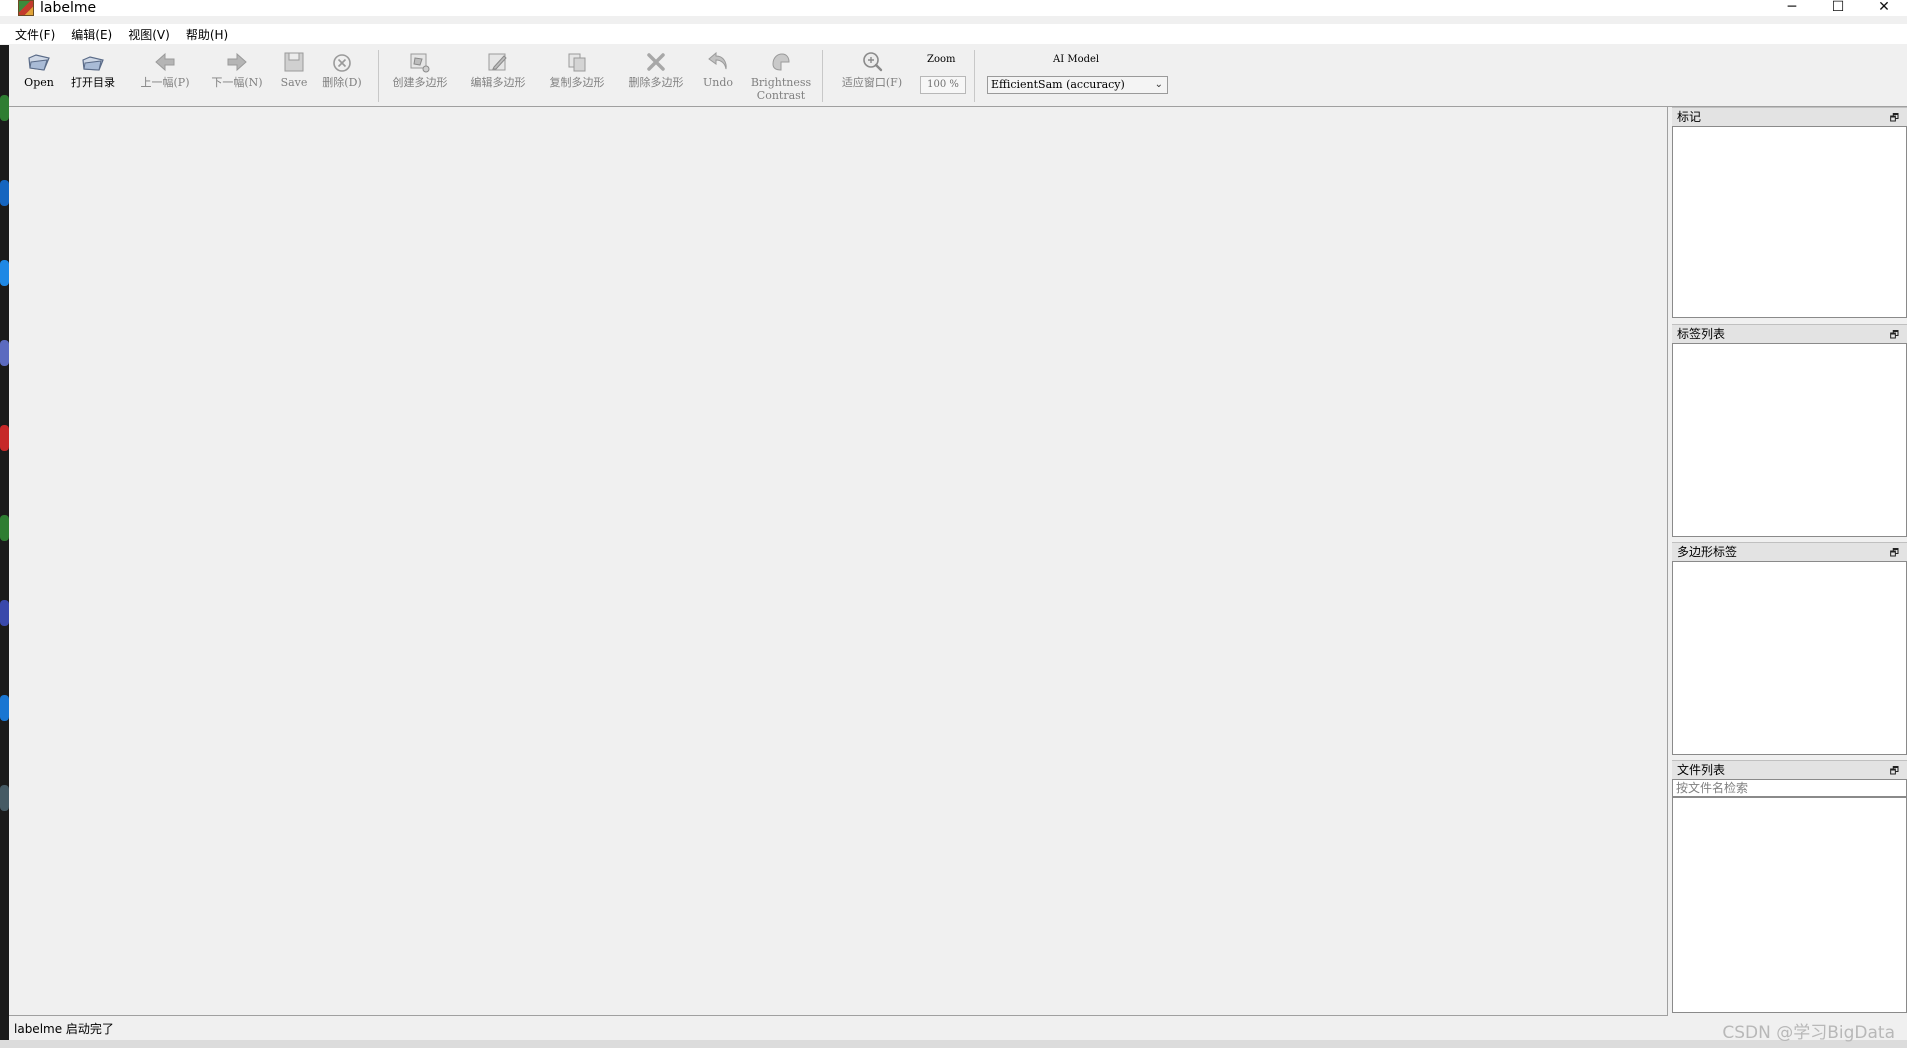 This screenshot has height=1048, width=1907. I want to click on delete-circle-icon, so click(342, 63).